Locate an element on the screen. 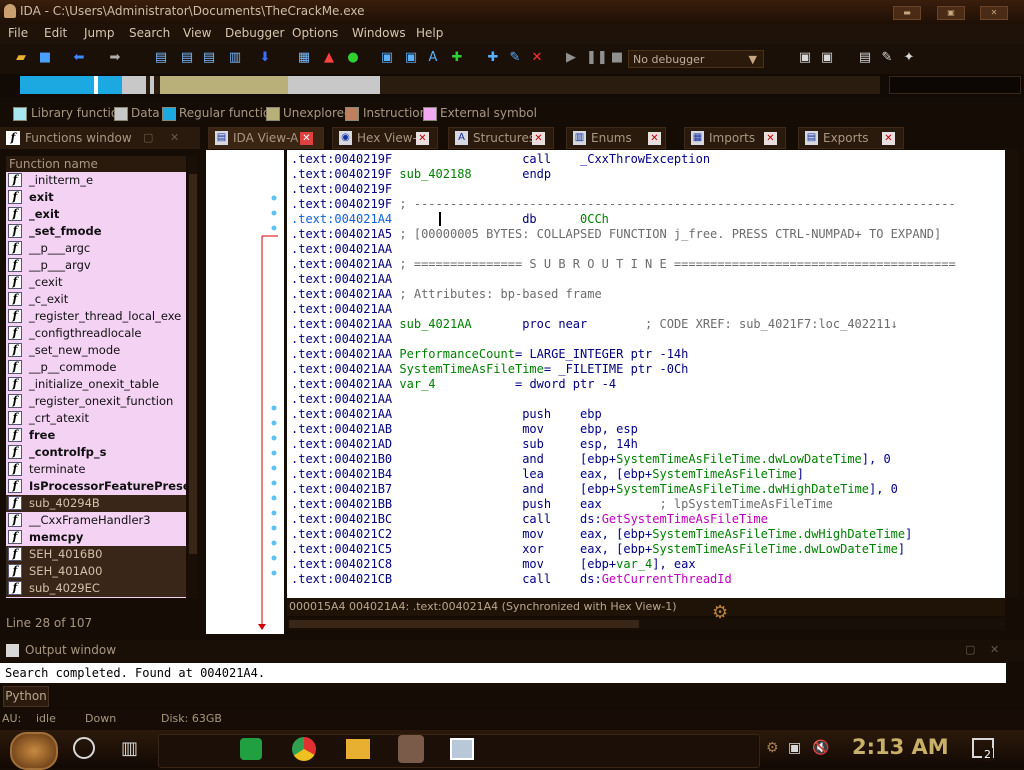 The width and height of the screenshot is (1024, 770). list-item: f free is located at coordinates (96, 435).